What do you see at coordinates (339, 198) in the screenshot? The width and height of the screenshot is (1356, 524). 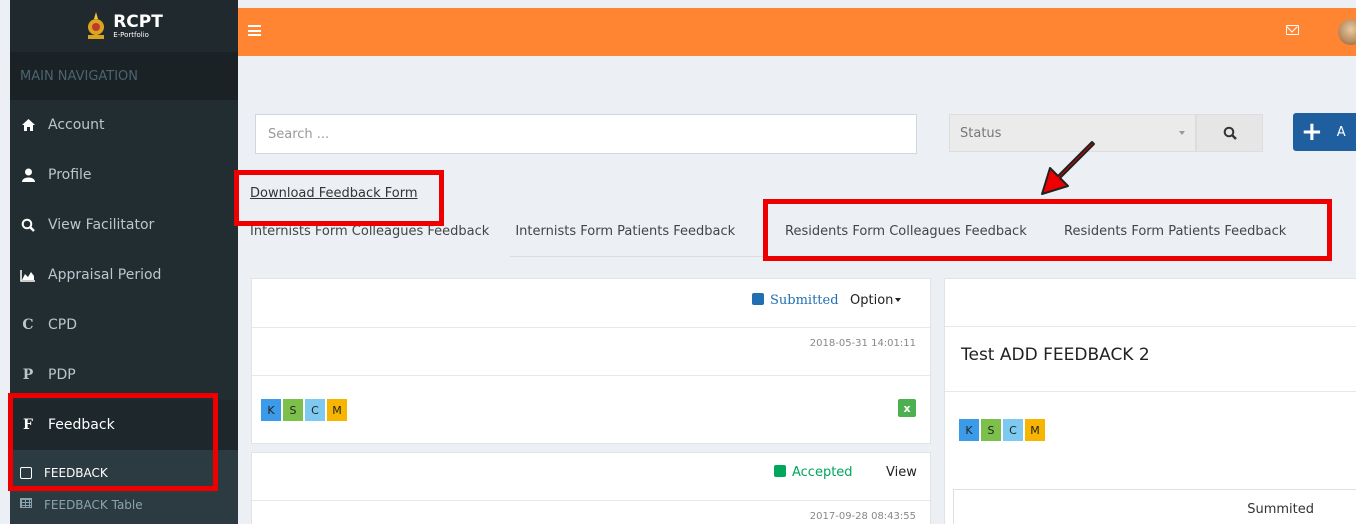 I see `annotation-box-download` at bounding box center [339, 198].